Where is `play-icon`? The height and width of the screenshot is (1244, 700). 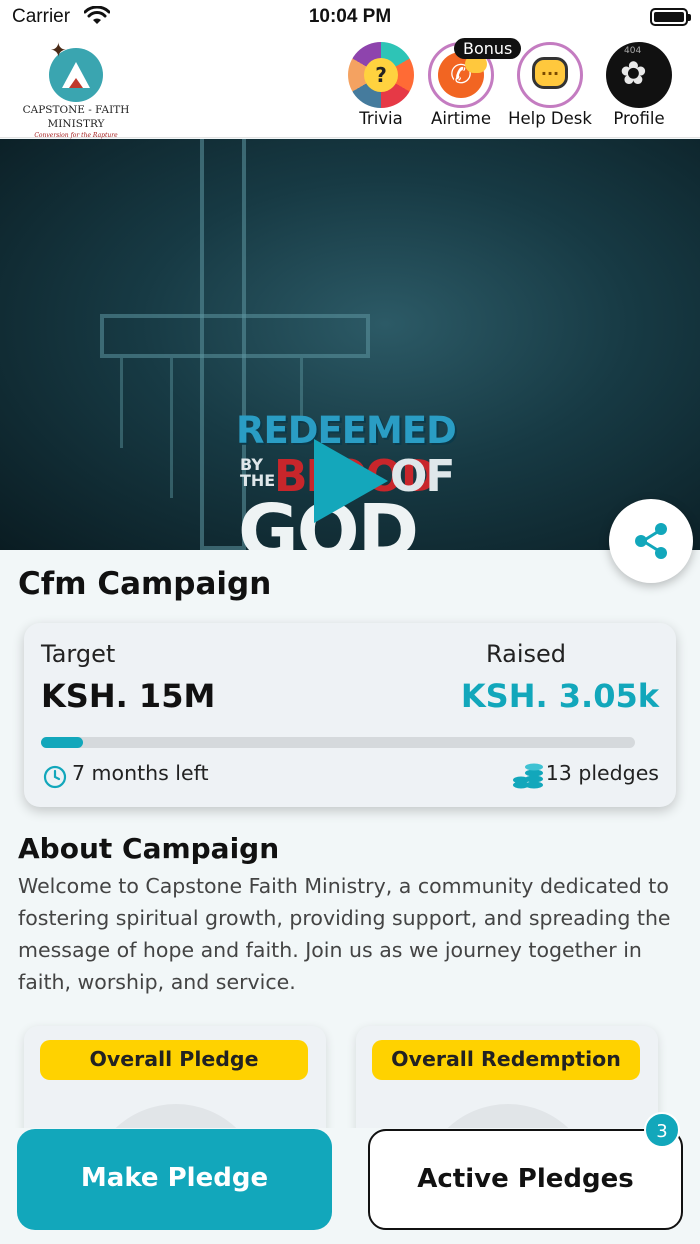
play-icon is located at coordinates (351, 481).